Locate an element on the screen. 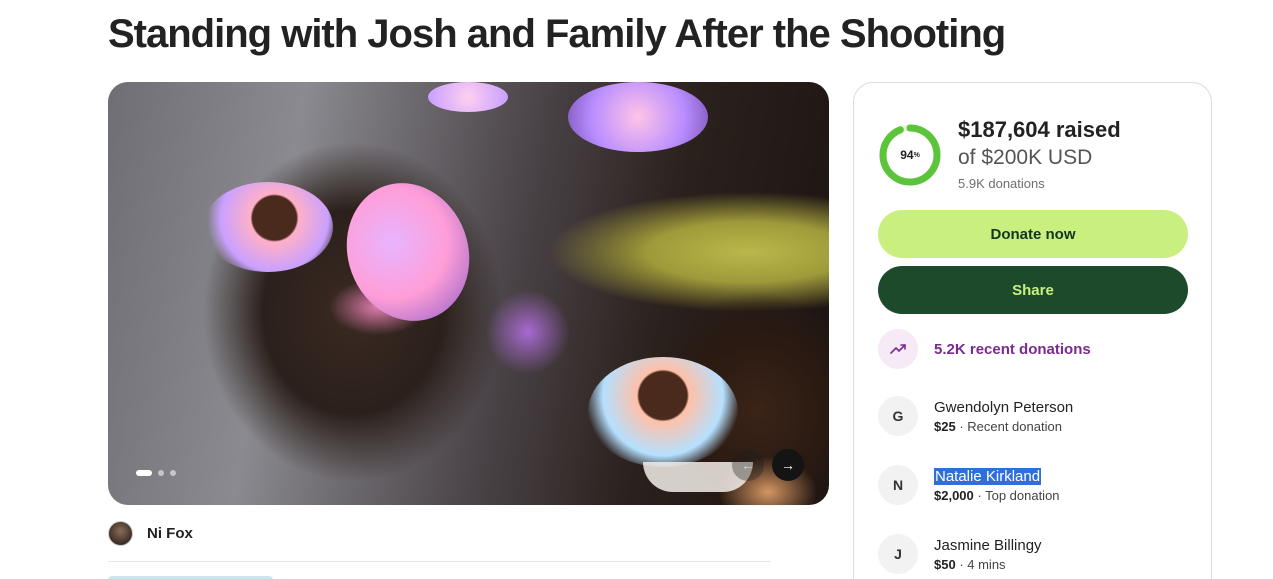 The image size is (1273, 579). carousel-next-button: → is located at coordinates (788, 465).